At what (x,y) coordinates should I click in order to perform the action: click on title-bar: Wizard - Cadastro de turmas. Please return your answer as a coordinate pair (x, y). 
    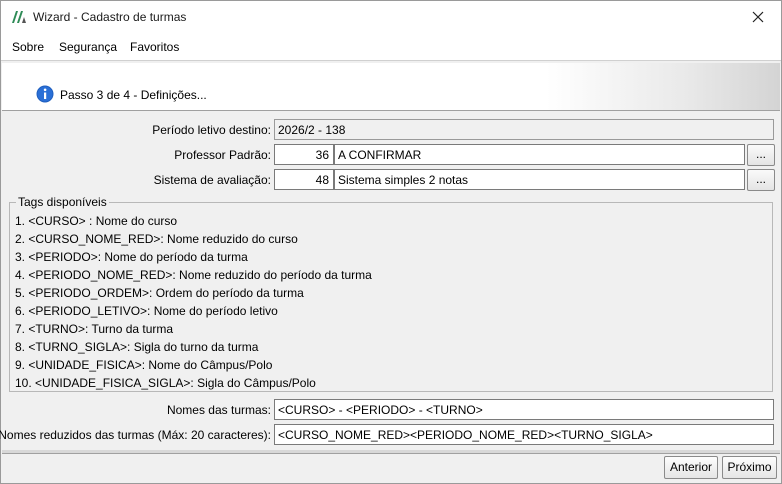
    Looking at the image, I should click on (391, 17).